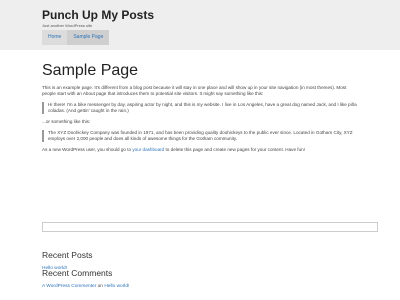 This screenshot has height=300, width=400. Describe the element at coordinates (67, 255) in the screenshot. I see `recent-posts-heading: Recent Posts` at that location.